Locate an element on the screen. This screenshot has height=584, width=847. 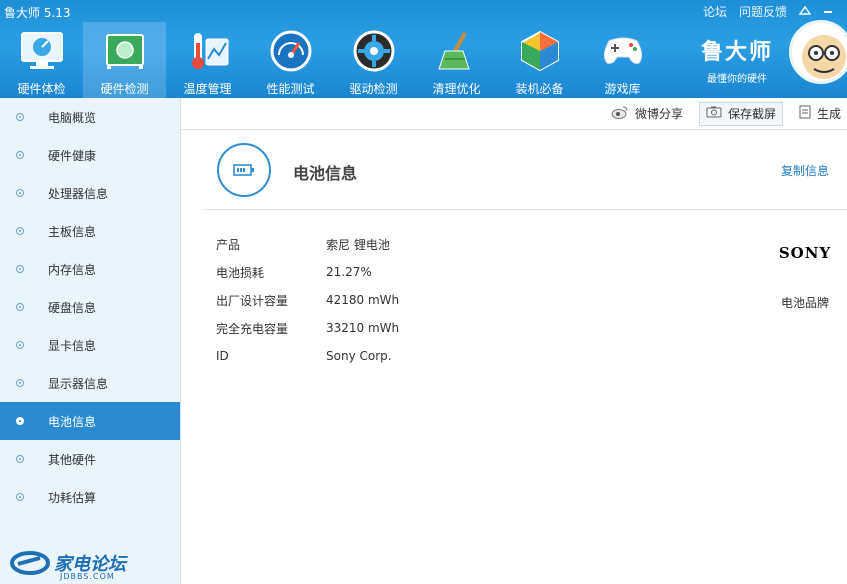
sidebar-item-label: 其他硬件 is located at coordinates (72, 459).